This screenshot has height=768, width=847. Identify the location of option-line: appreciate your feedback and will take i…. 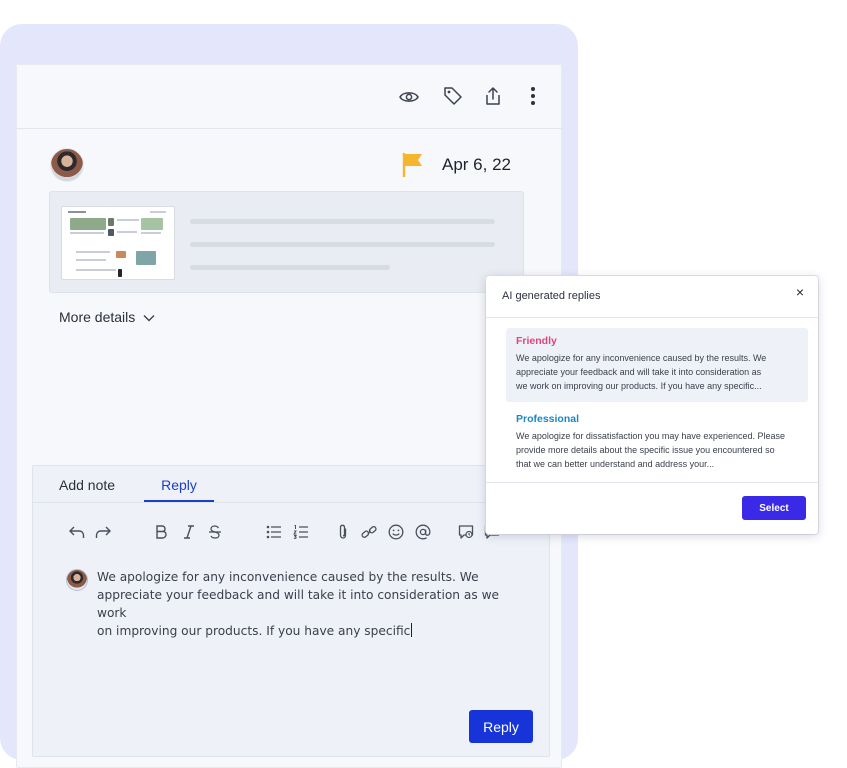
(639, 372).